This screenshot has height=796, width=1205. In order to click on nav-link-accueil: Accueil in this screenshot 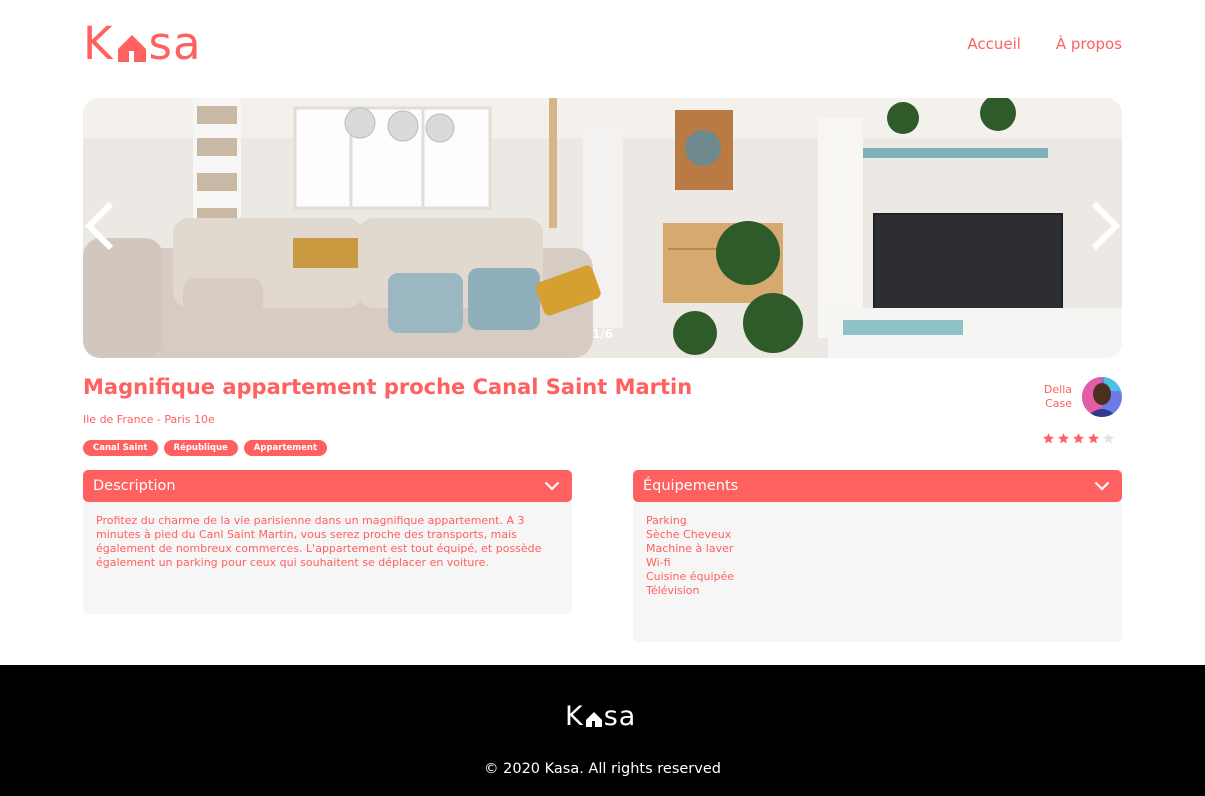, I will do `click(994, 44)`.